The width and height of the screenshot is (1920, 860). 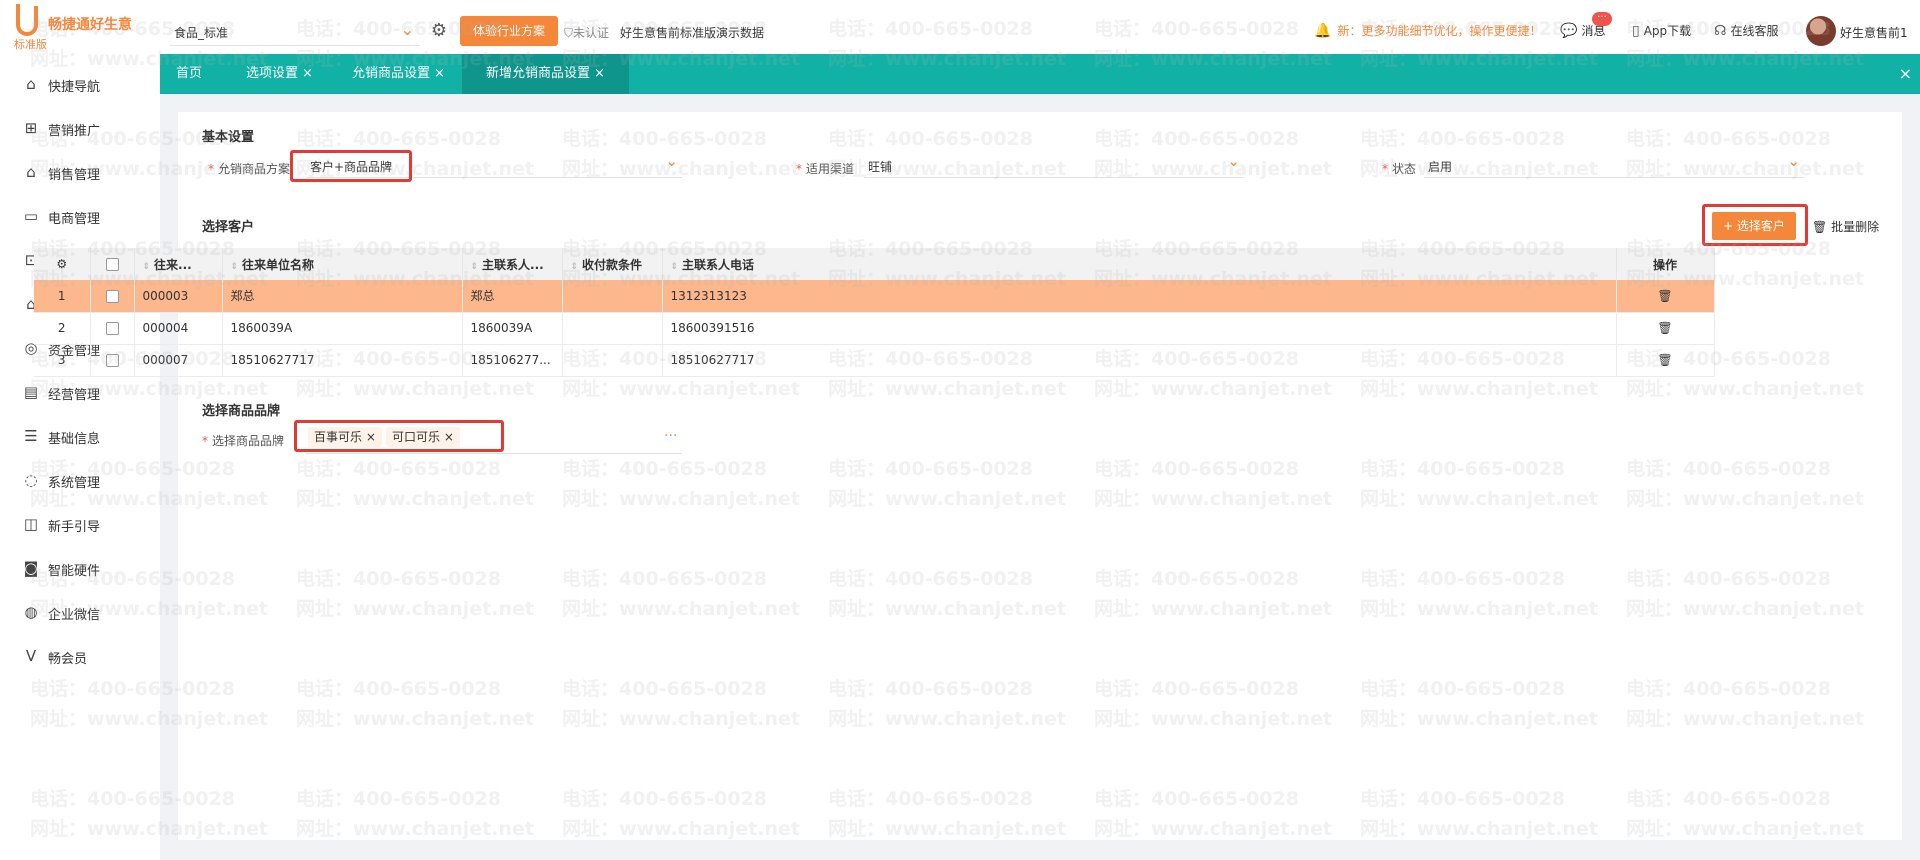 I want to click on tab-home: 首页, so click(x=189, y=74).